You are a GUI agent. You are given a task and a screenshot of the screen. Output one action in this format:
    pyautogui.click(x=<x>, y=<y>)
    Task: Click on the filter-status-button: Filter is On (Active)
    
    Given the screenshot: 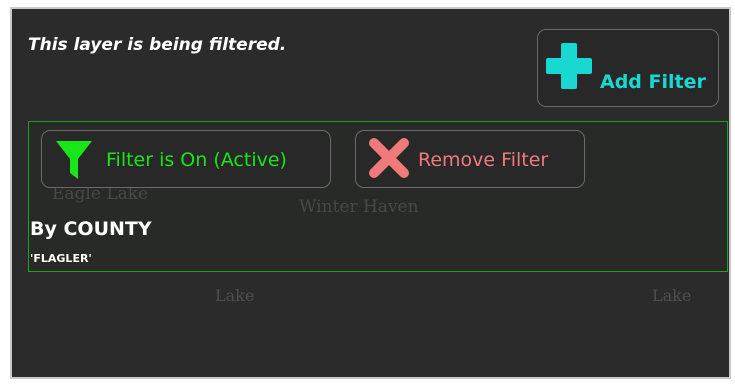 What is the action you would take?
    pyautogui.click(x=186, y=159)
    